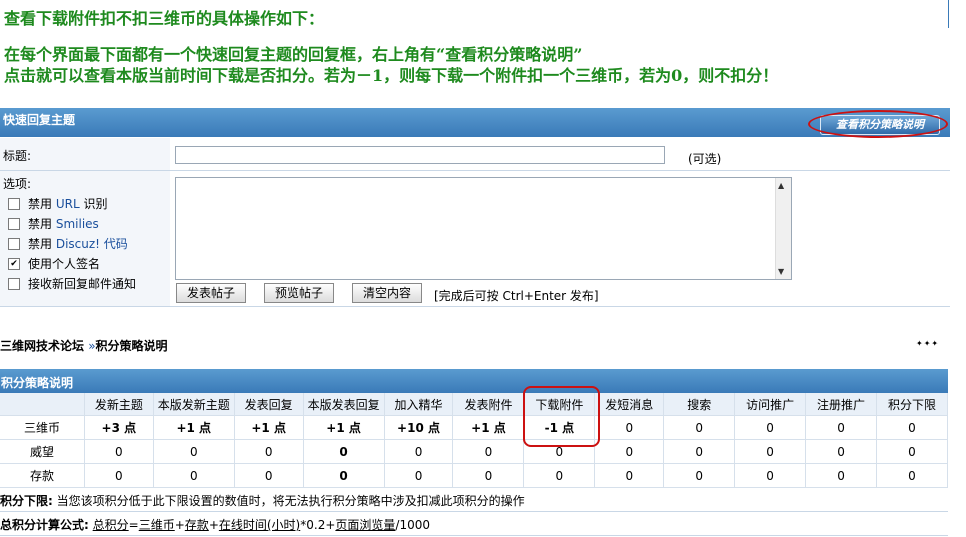 Image resolution: width=966 pixels, height=537 pixels. What do you see at coordinates (72, 283) in the screenshot?
I see `option-email-notify: 接收新回复邮件通知` at bounding box center [72, 283].